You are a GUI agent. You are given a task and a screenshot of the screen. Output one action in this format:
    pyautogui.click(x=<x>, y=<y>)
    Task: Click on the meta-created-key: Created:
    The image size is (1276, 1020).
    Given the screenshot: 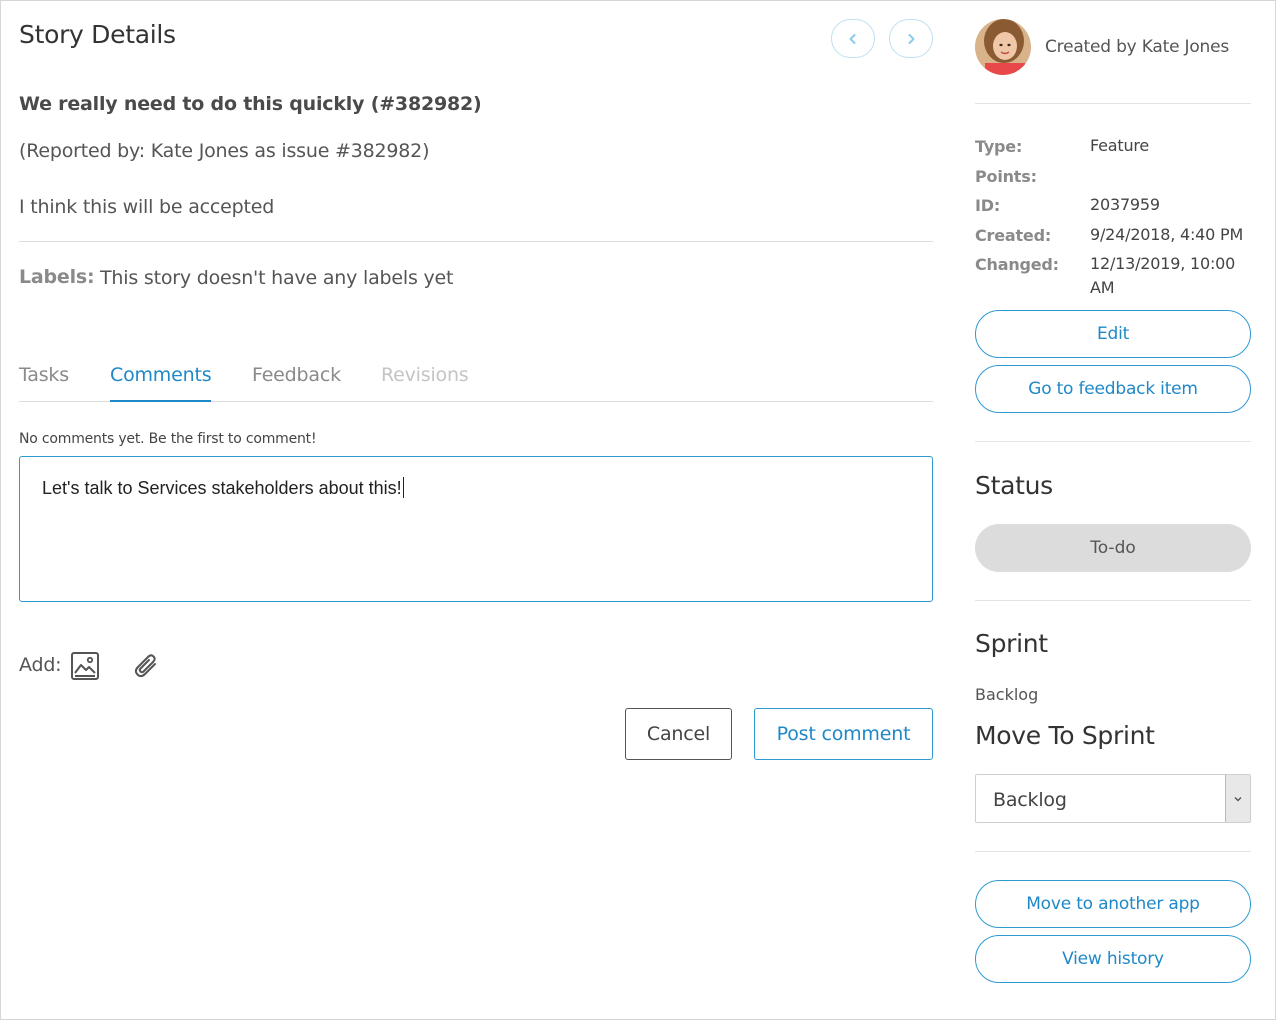 What is the action you would take?
    pyautogui.click(x=1013, y=235)
    